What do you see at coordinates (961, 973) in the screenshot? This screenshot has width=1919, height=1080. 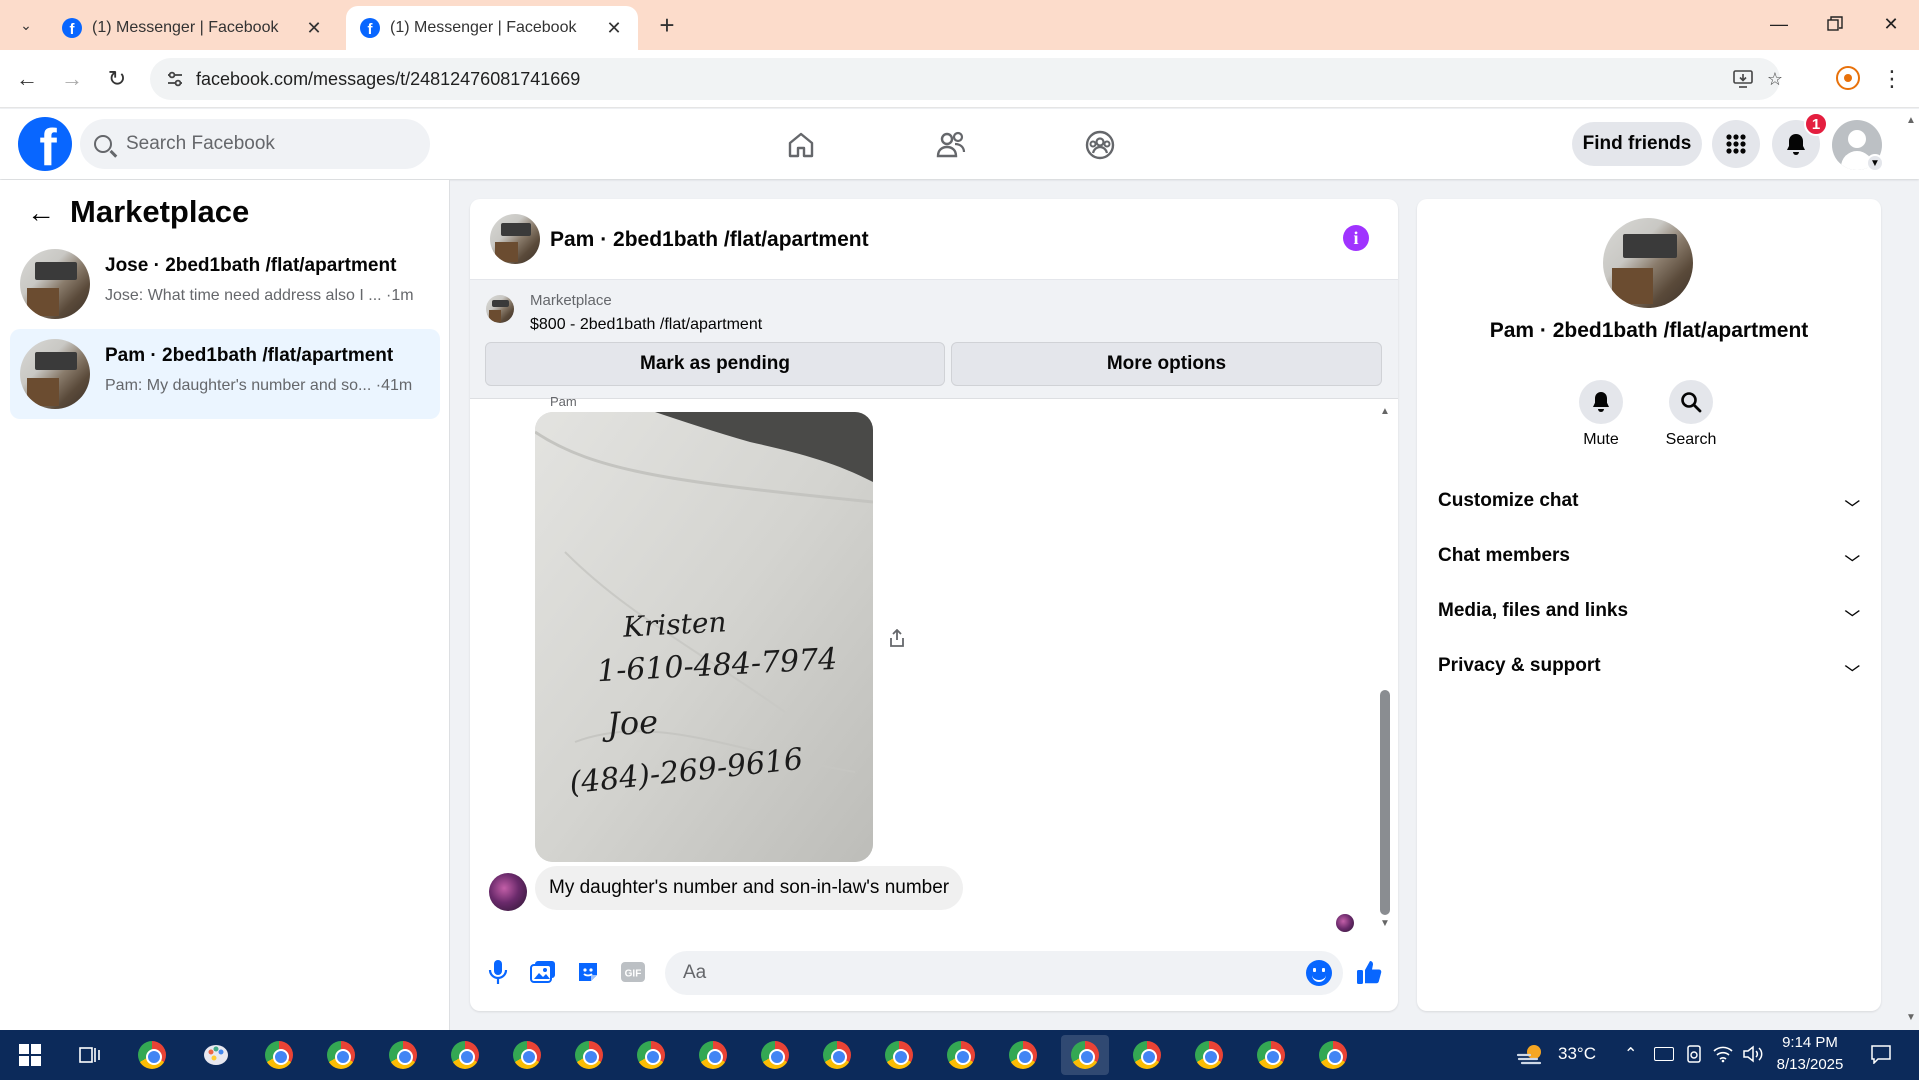 I see `message-input` at bounding box center [961, 973].